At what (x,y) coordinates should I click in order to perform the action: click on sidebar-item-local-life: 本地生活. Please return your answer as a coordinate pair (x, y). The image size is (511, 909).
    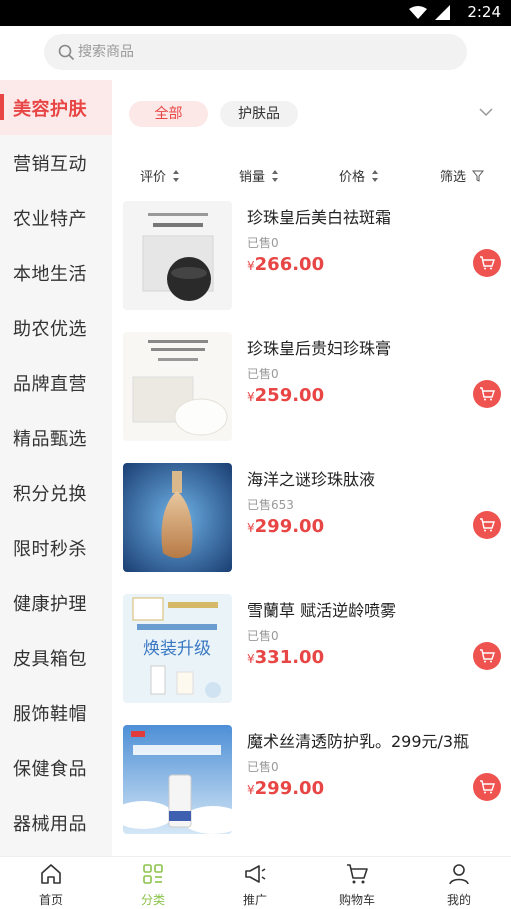
    Looking at the image, I should click on (56, 272).